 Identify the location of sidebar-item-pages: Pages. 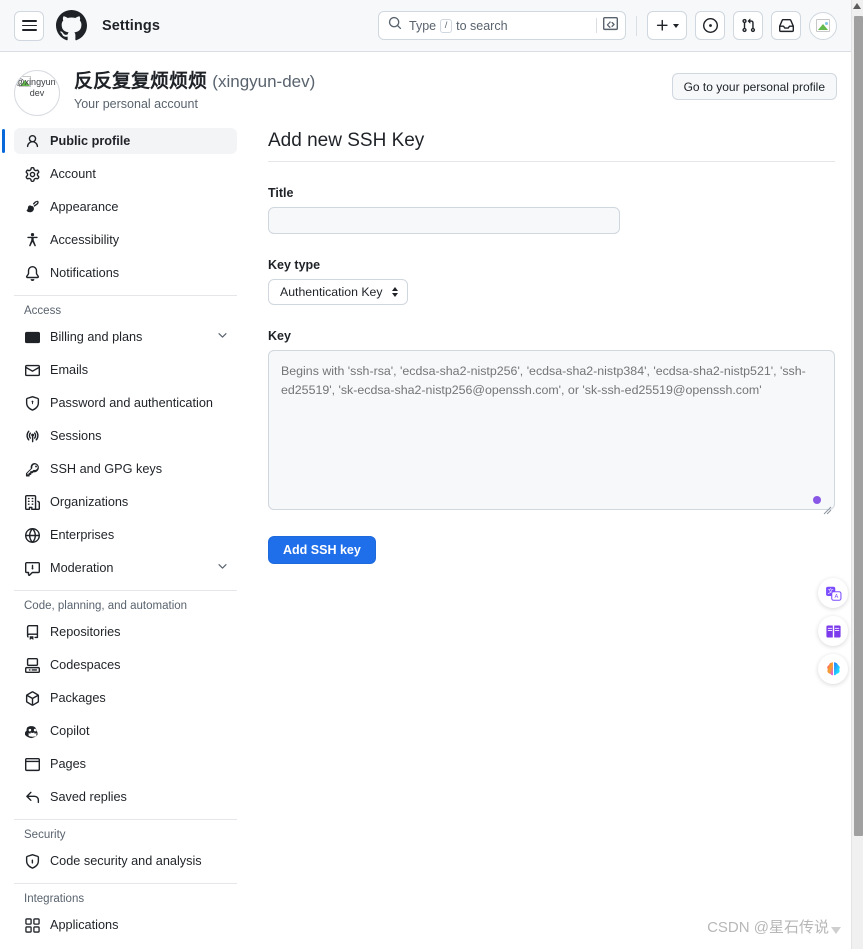
(125, 764).